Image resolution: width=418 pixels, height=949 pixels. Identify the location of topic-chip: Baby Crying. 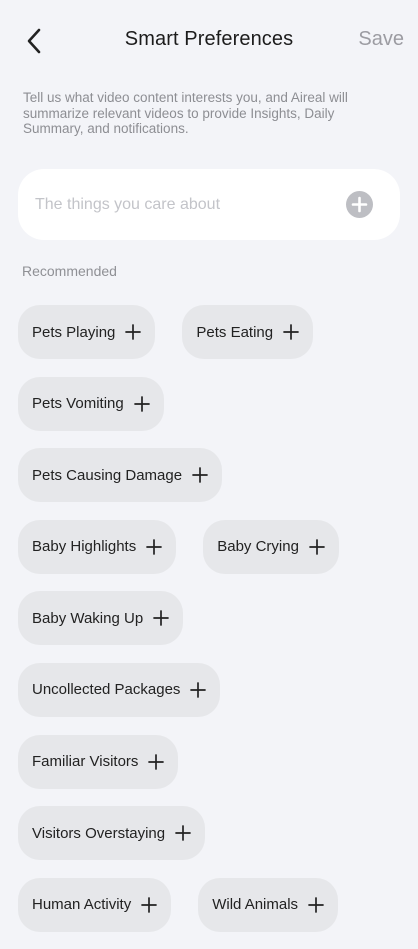
(271, 546).